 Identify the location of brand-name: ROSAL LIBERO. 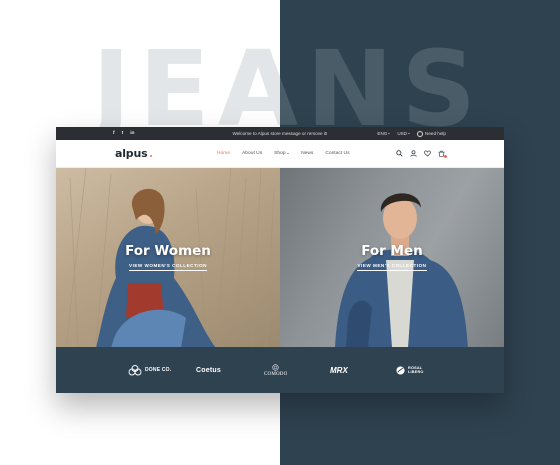
(416, 370).